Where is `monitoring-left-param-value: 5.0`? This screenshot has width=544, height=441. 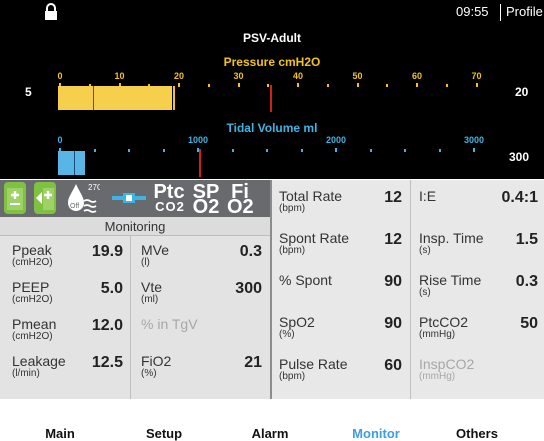
monitoring-left-param-value: 5.0 is located at coordinates (112, 289).